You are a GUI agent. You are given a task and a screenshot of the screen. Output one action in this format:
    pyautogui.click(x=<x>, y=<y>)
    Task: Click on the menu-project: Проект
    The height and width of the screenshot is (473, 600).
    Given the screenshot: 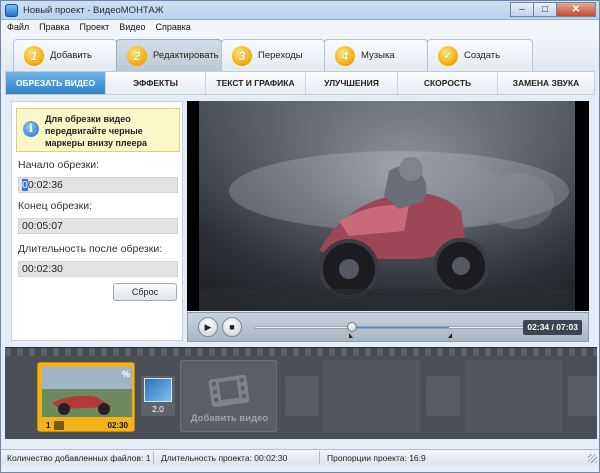 What is the action you would take?
    pyautogui.click(x=95, y=27)
    